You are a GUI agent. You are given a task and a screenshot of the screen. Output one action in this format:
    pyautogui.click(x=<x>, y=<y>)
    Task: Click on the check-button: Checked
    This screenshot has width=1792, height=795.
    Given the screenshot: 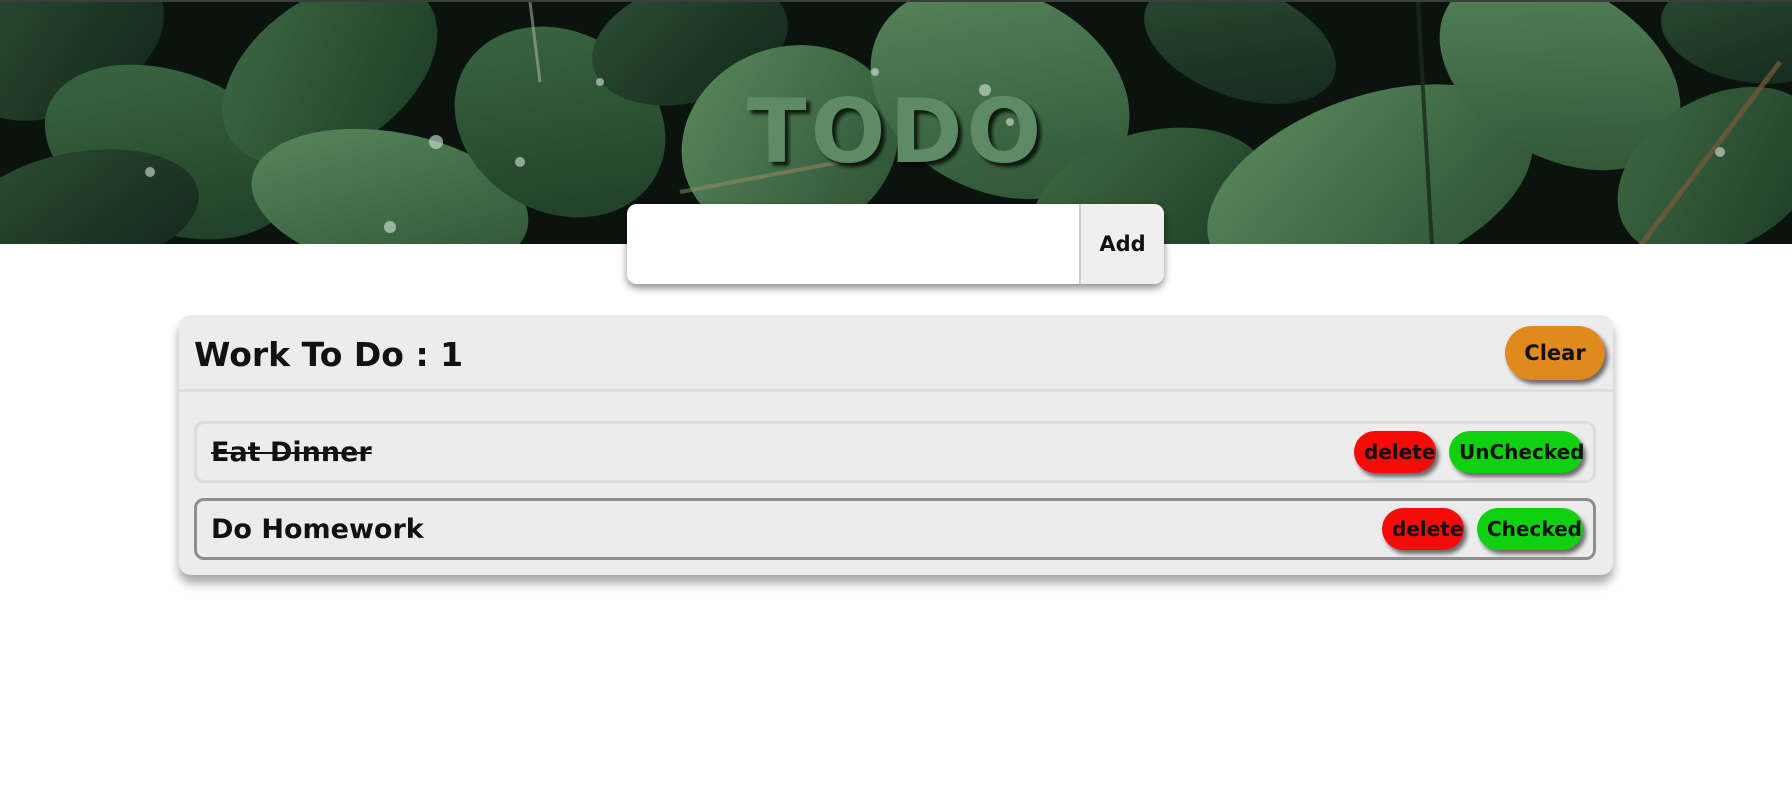 What is the action you would take?
    pyautogui.click(x=1530, y=529)
    